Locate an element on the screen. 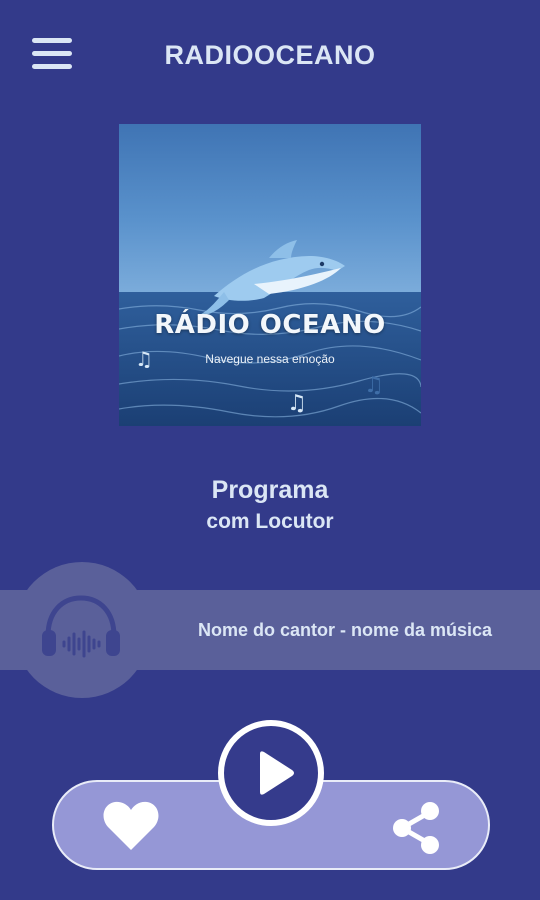 The image size is (540, 900). now-playing-text: Nome do cantor - nome da música is located at coordinates (345, 630).